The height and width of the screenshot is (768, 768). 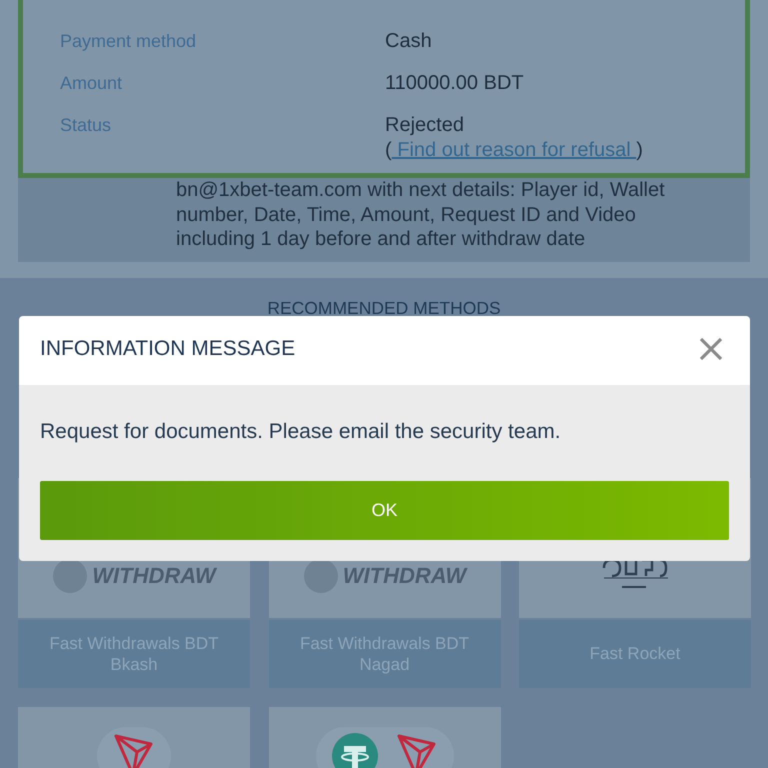 I want to click on note-text: bn@1xbet-team.com with next details: Player id, Wallet number, Date, Time, Amount, Request ID and Video including 1 day before and after withdraw date, so click(x=421, y=215).